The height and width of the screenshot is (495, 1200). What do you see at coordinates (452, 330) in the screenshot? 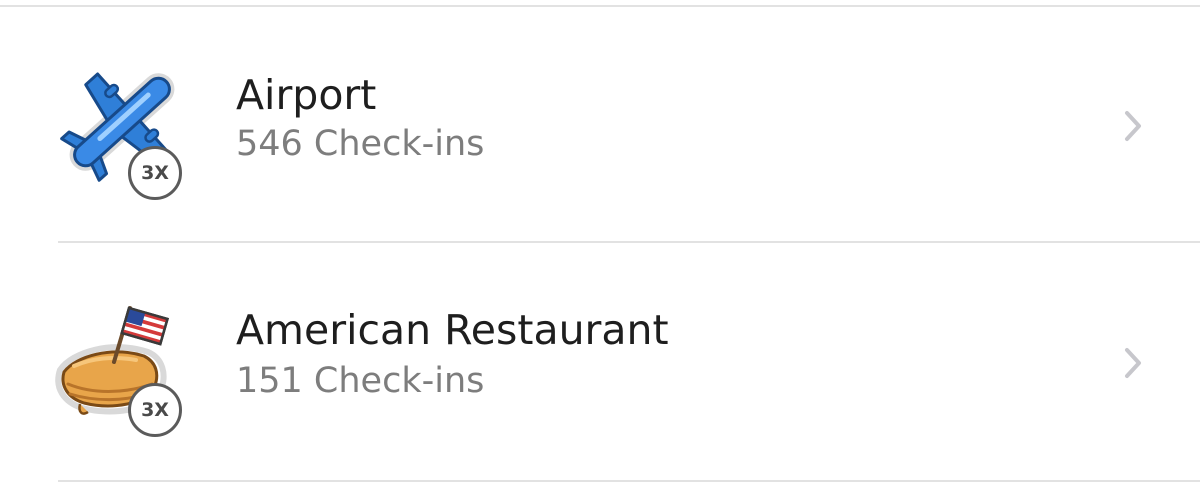
I see `category-title: American Restaurant` at bounding box center [452, 330].